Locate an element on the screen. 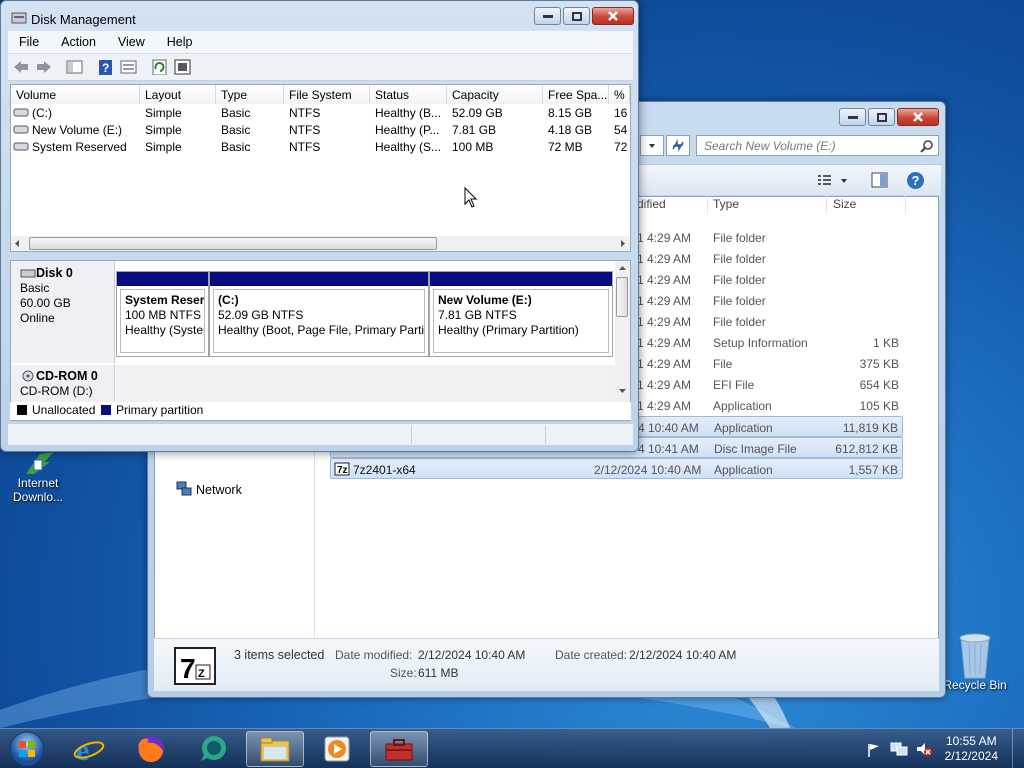 The height and width of the screenshot is (768, 1024). back-arrow-icon is located at coordinates (21, 67).